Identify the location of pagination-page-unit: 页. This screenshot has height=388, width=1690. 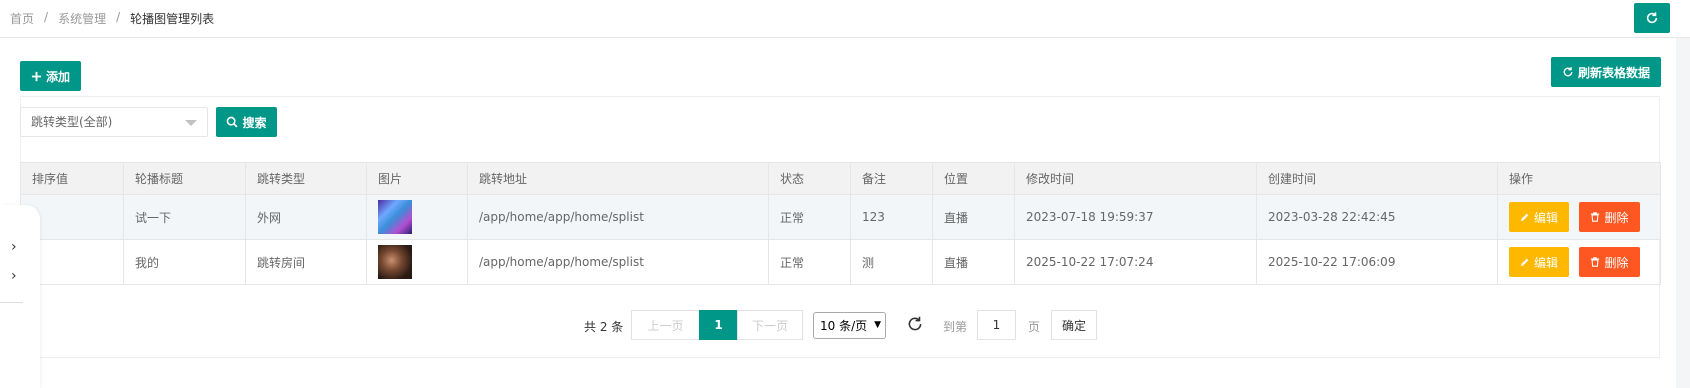
(1034, 327).